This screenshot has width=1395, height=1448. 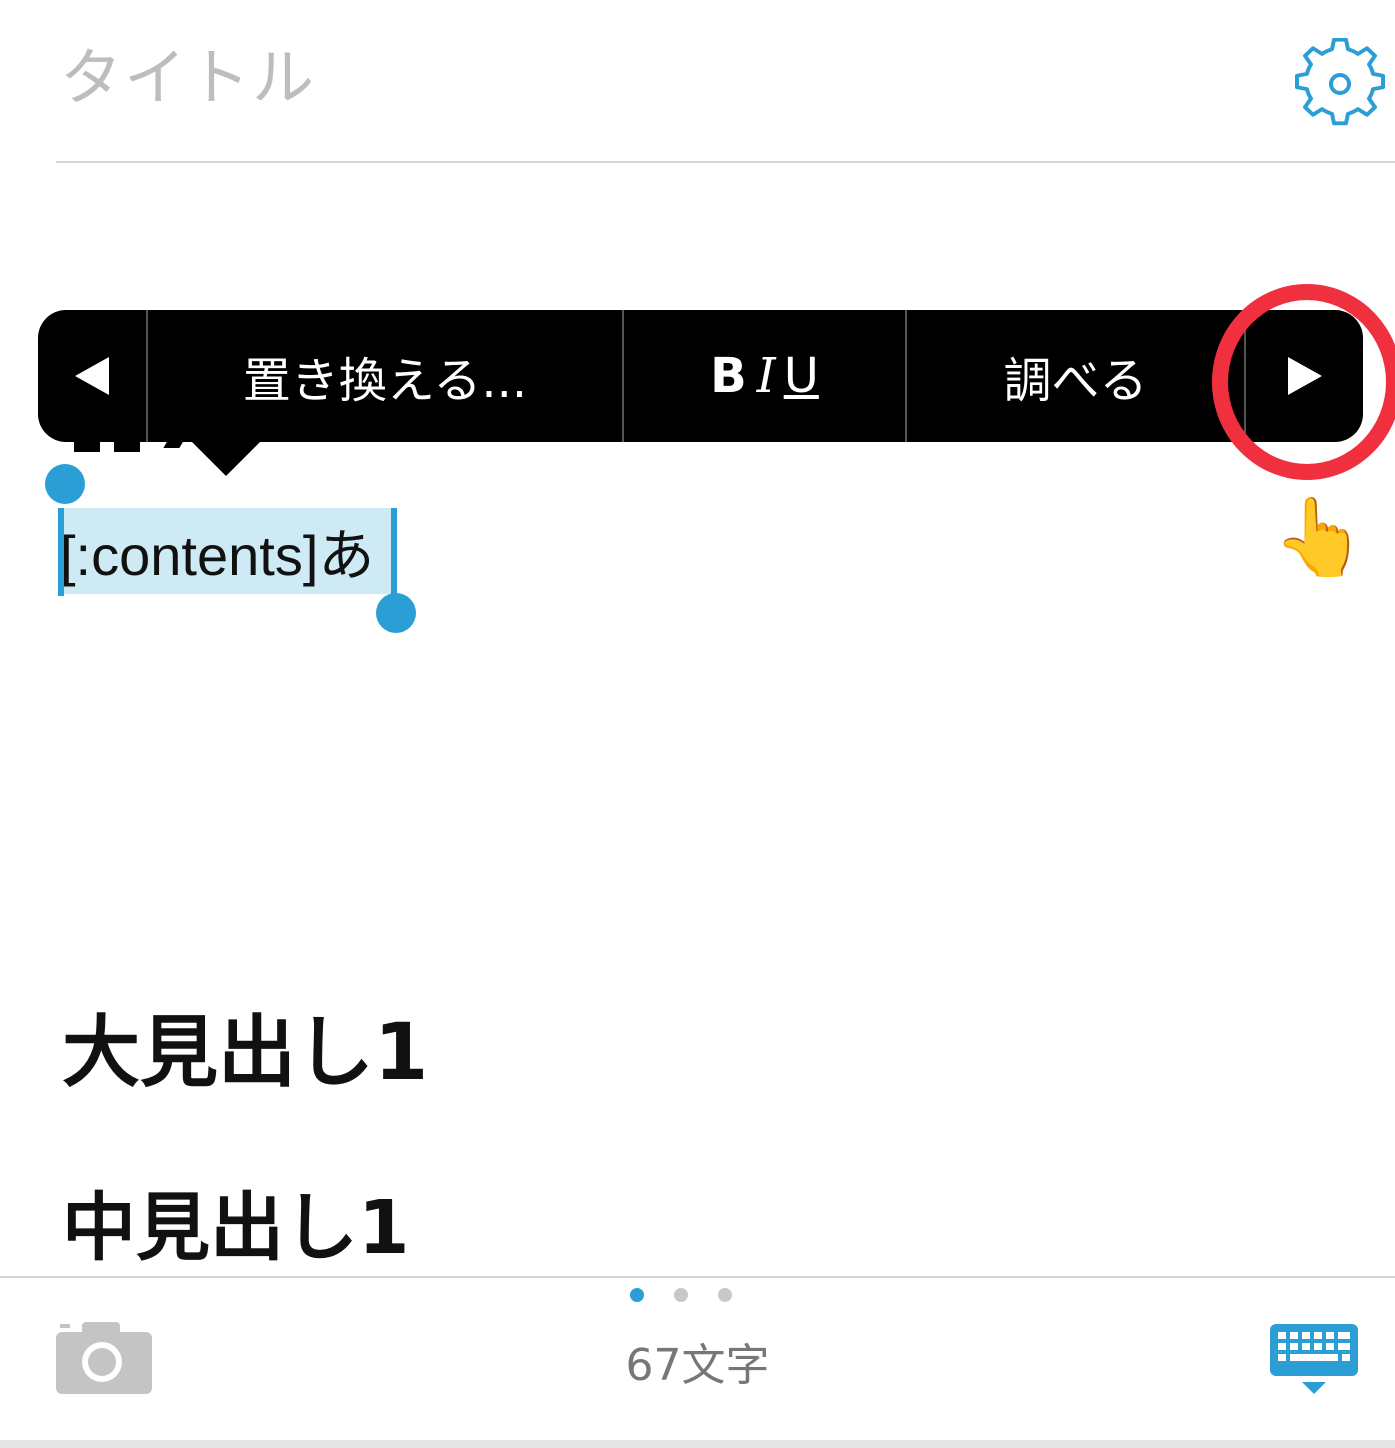 I want to click on keyboard-hide-icon, so click(x=1314, y=1360).